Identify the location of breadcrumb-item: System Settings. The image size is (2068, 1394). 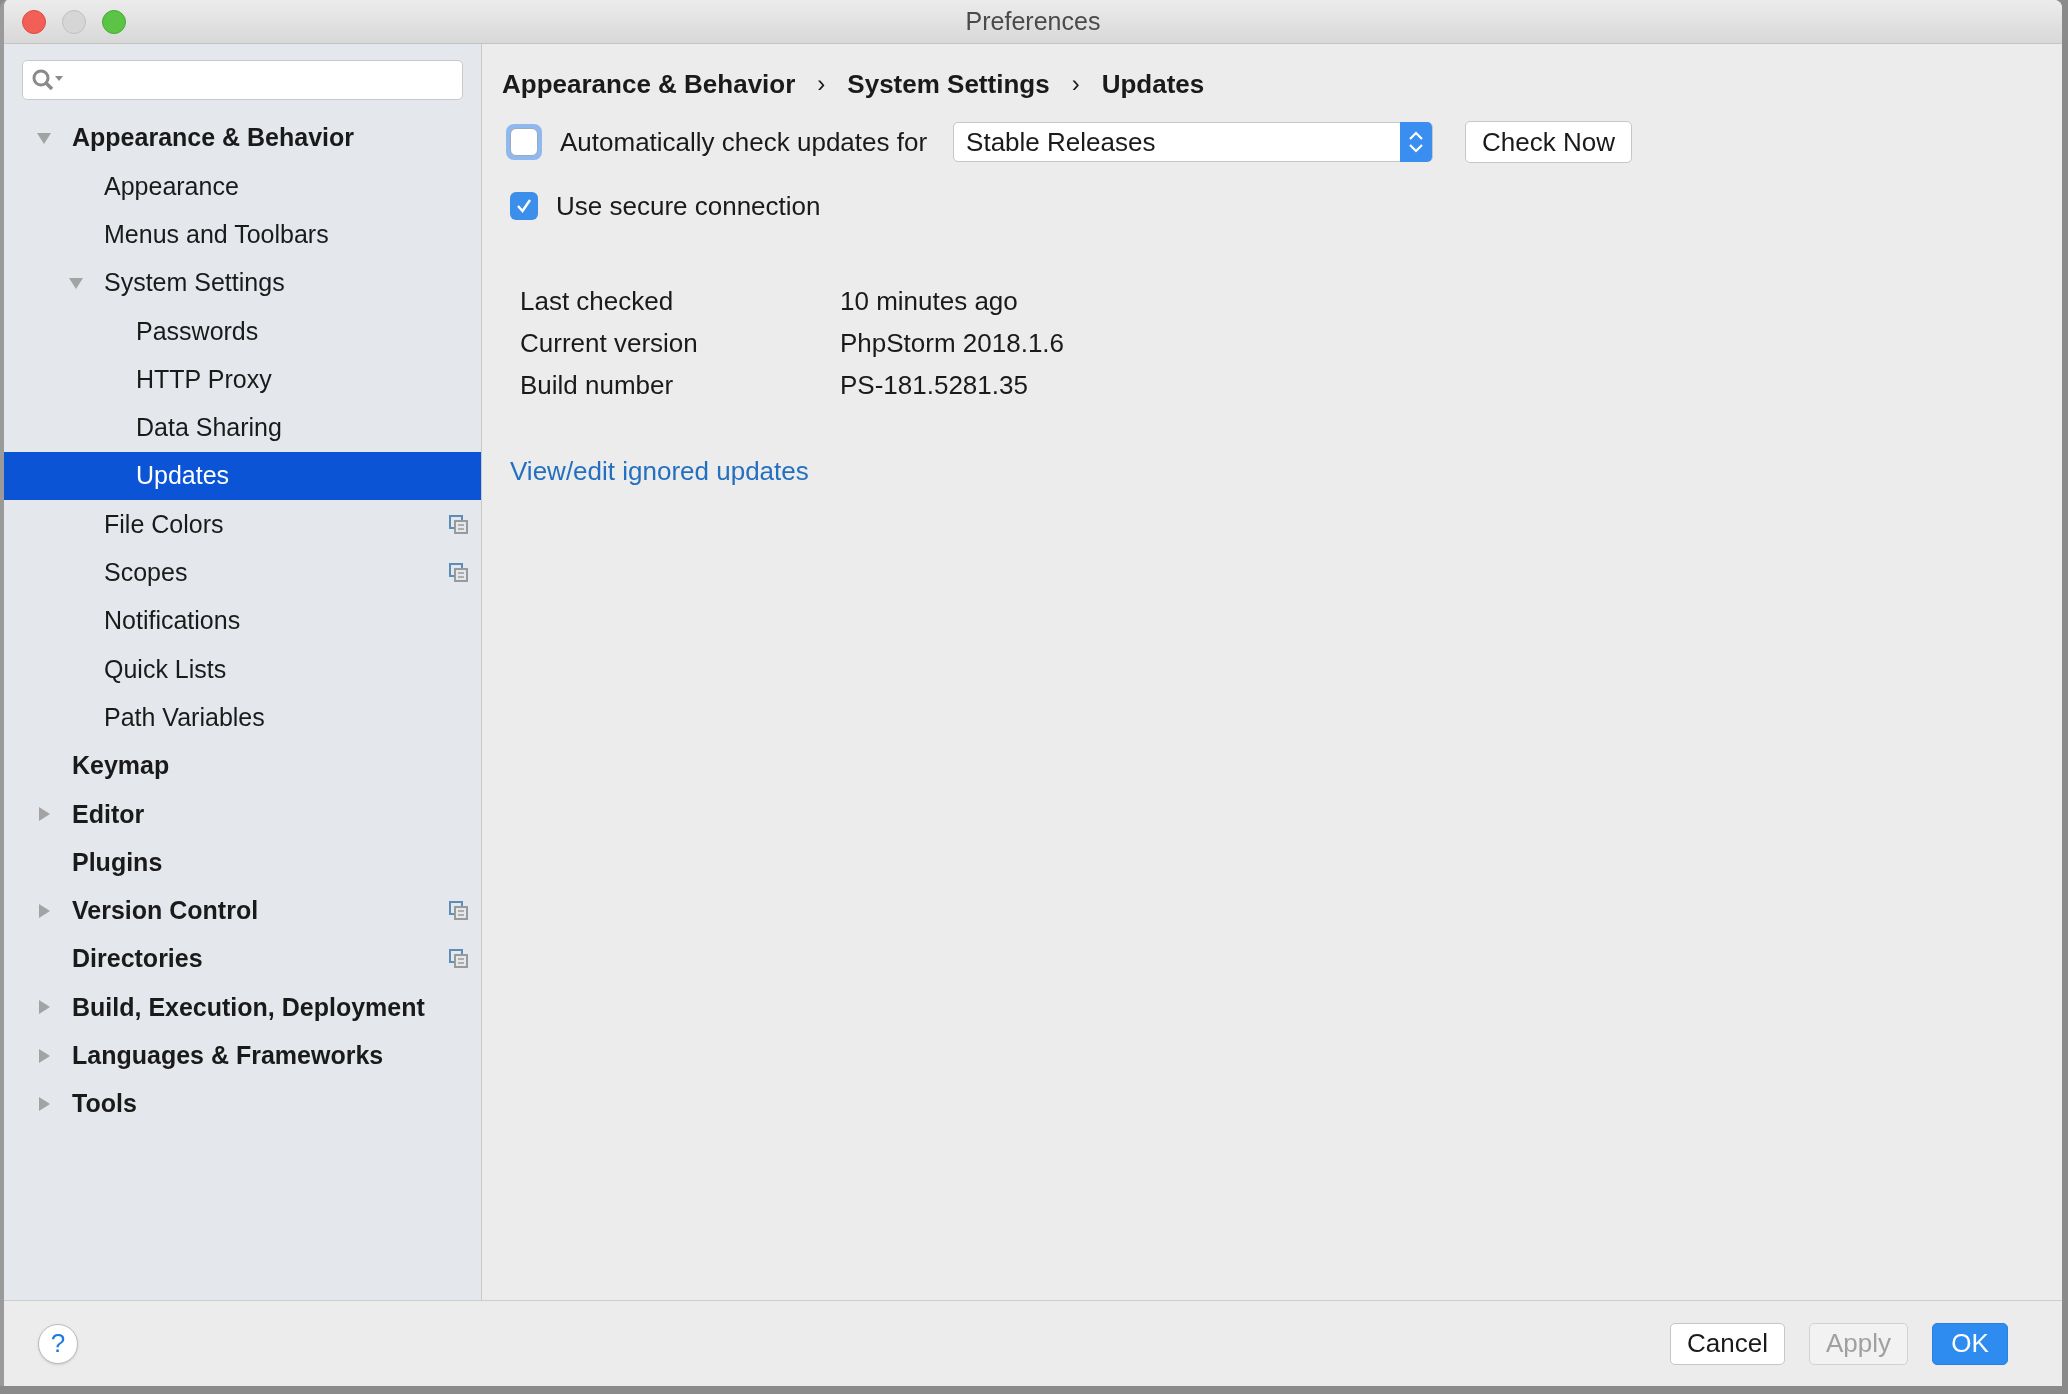
(948, 84).